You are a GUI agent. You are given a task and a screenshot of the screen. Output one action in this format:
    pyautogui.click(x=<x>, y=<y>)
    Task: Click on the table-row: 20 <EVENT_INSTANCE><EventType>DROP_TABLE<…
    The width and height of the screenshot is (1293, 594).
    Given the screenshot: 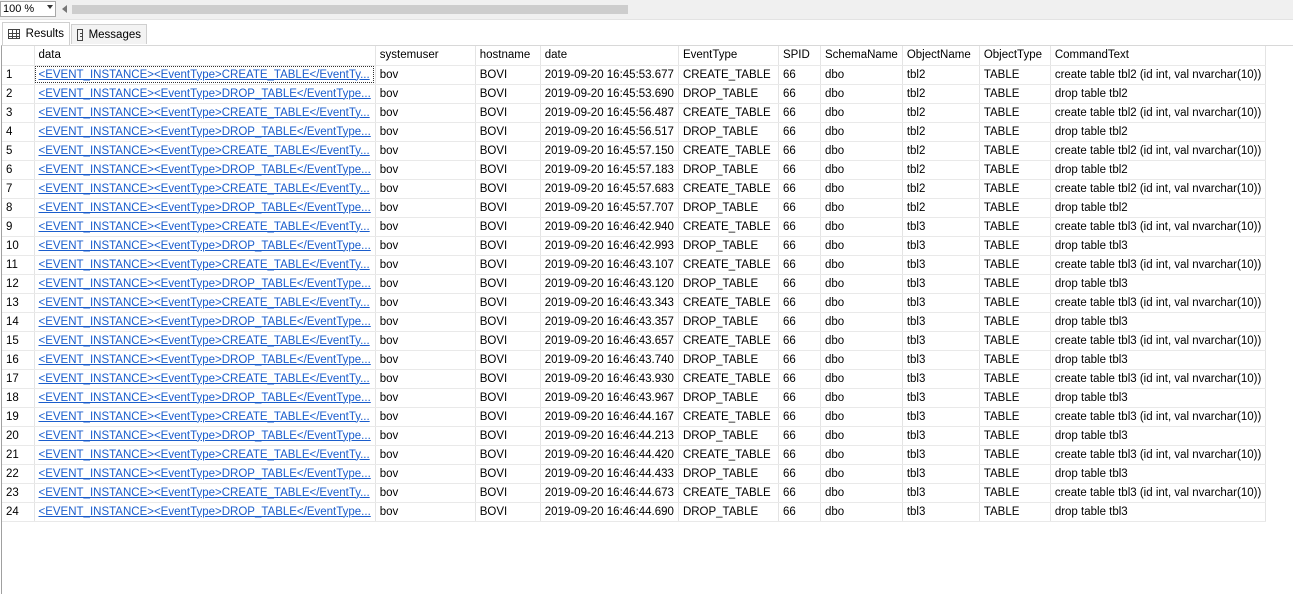 What is the action you would take?
    pyautogui.click(x=634, y=436)
    